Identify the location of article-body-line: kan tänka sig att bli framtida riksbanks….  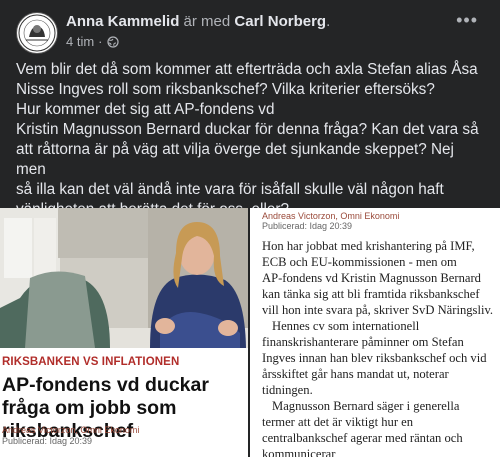
(371, 294).